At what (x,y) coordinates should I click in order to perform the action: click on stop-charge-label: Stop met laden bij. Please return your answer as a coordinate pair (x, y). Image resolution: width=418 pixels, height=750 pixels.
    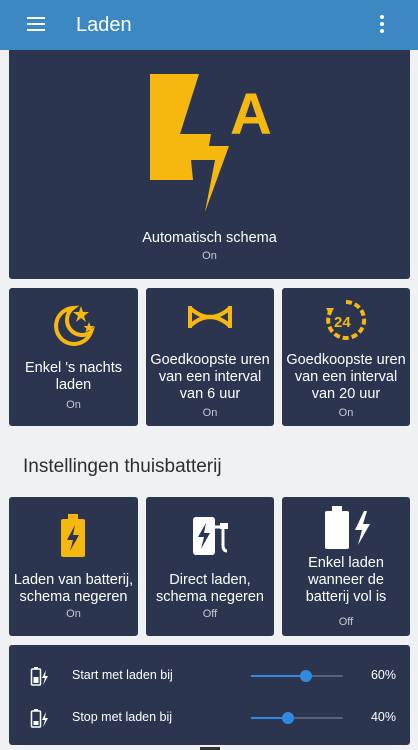
    Looking at the image, I should click on (122, 717).